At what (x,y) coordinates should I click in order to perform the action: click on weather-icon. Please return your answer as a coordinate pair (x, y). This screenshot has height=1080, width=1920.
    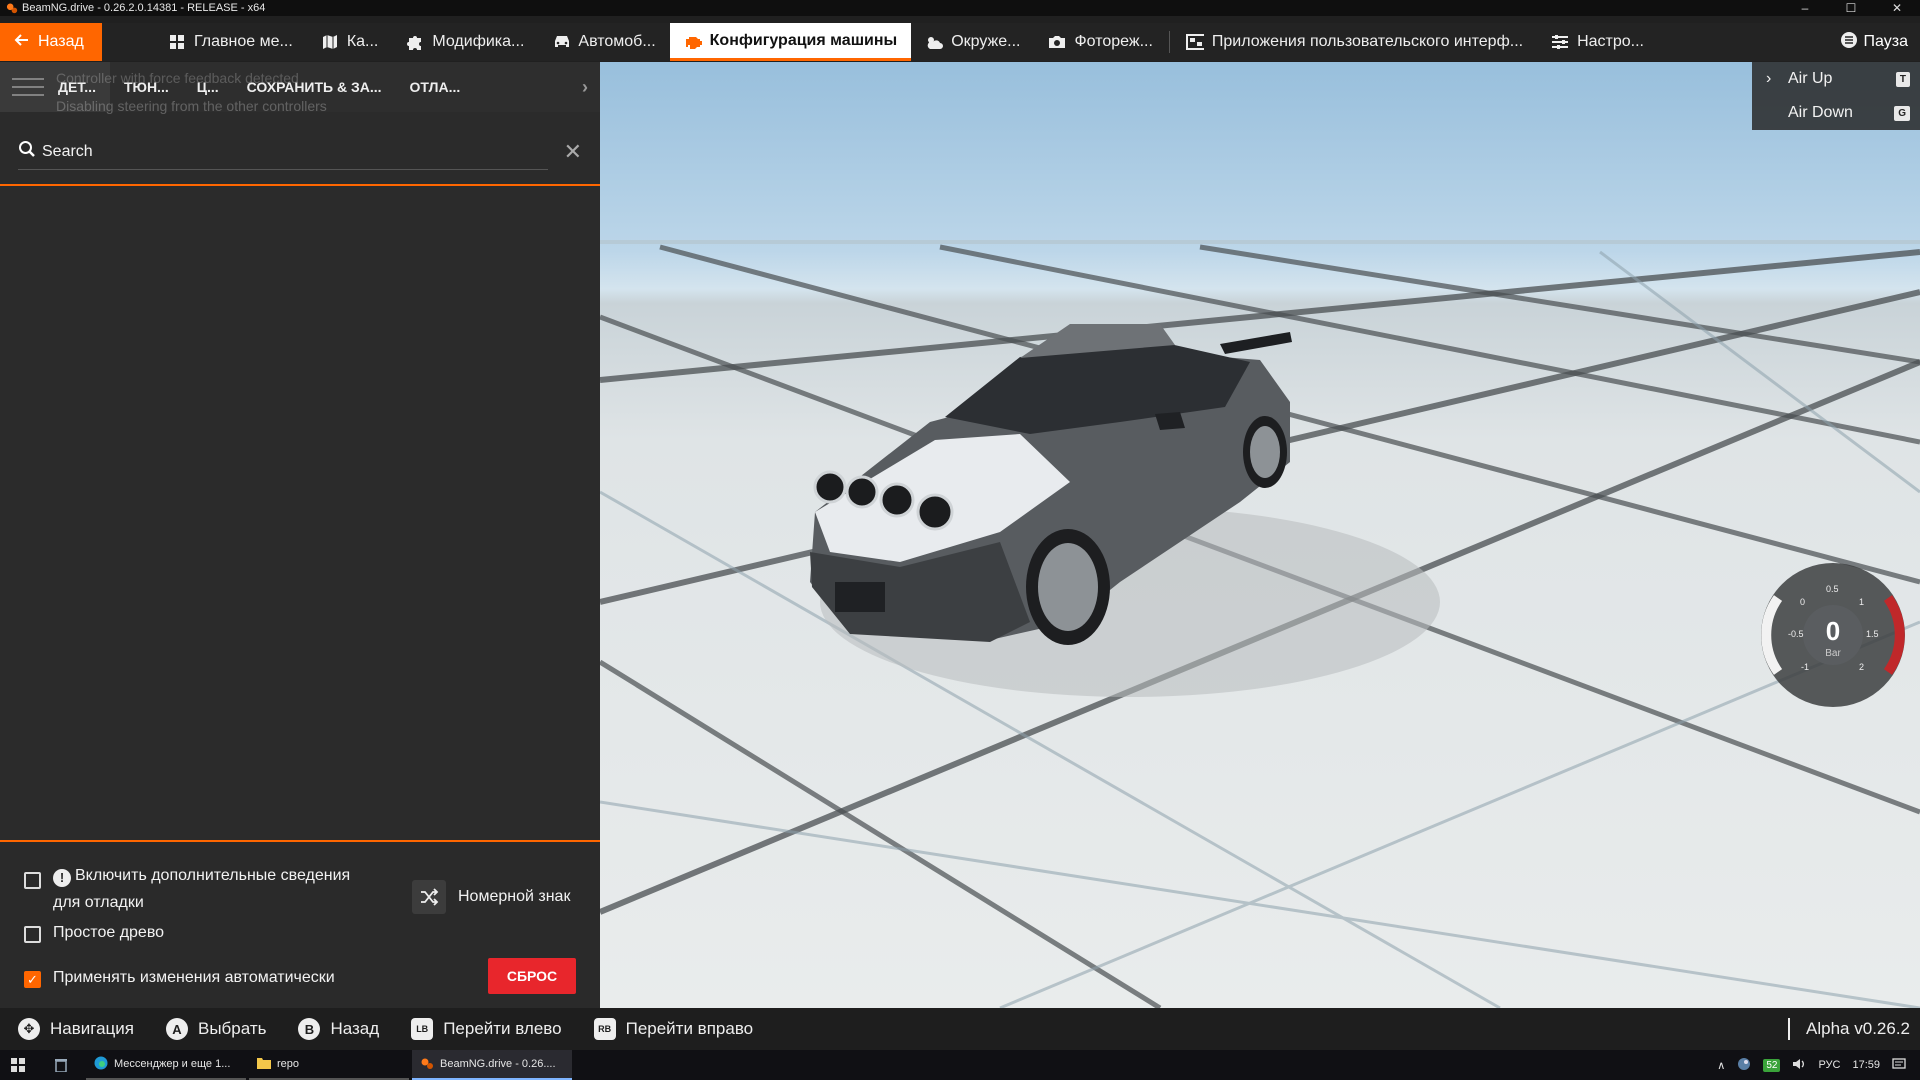
    Looking at the image, I should click on (934, 42).